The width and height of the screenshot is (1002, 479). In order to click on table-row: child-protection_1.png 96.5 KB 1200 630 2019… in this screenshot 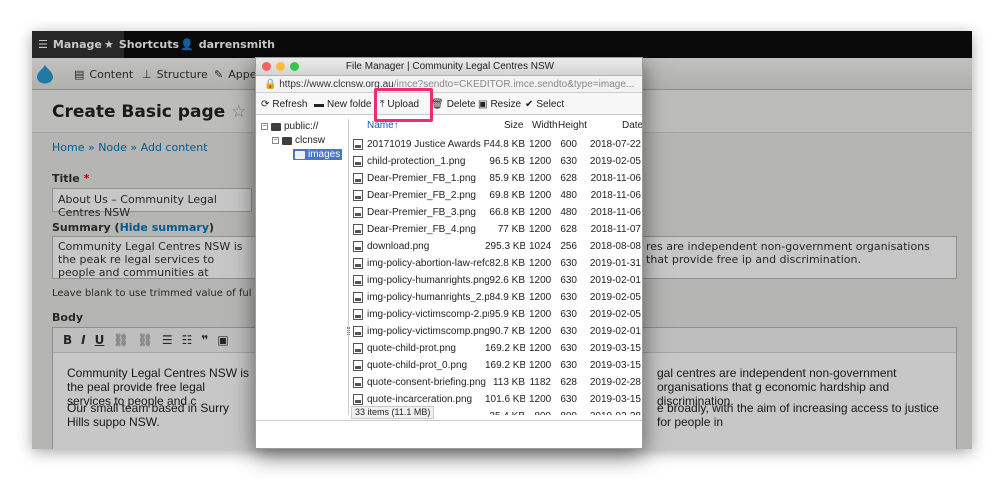, I will do `click(495, 161)`.